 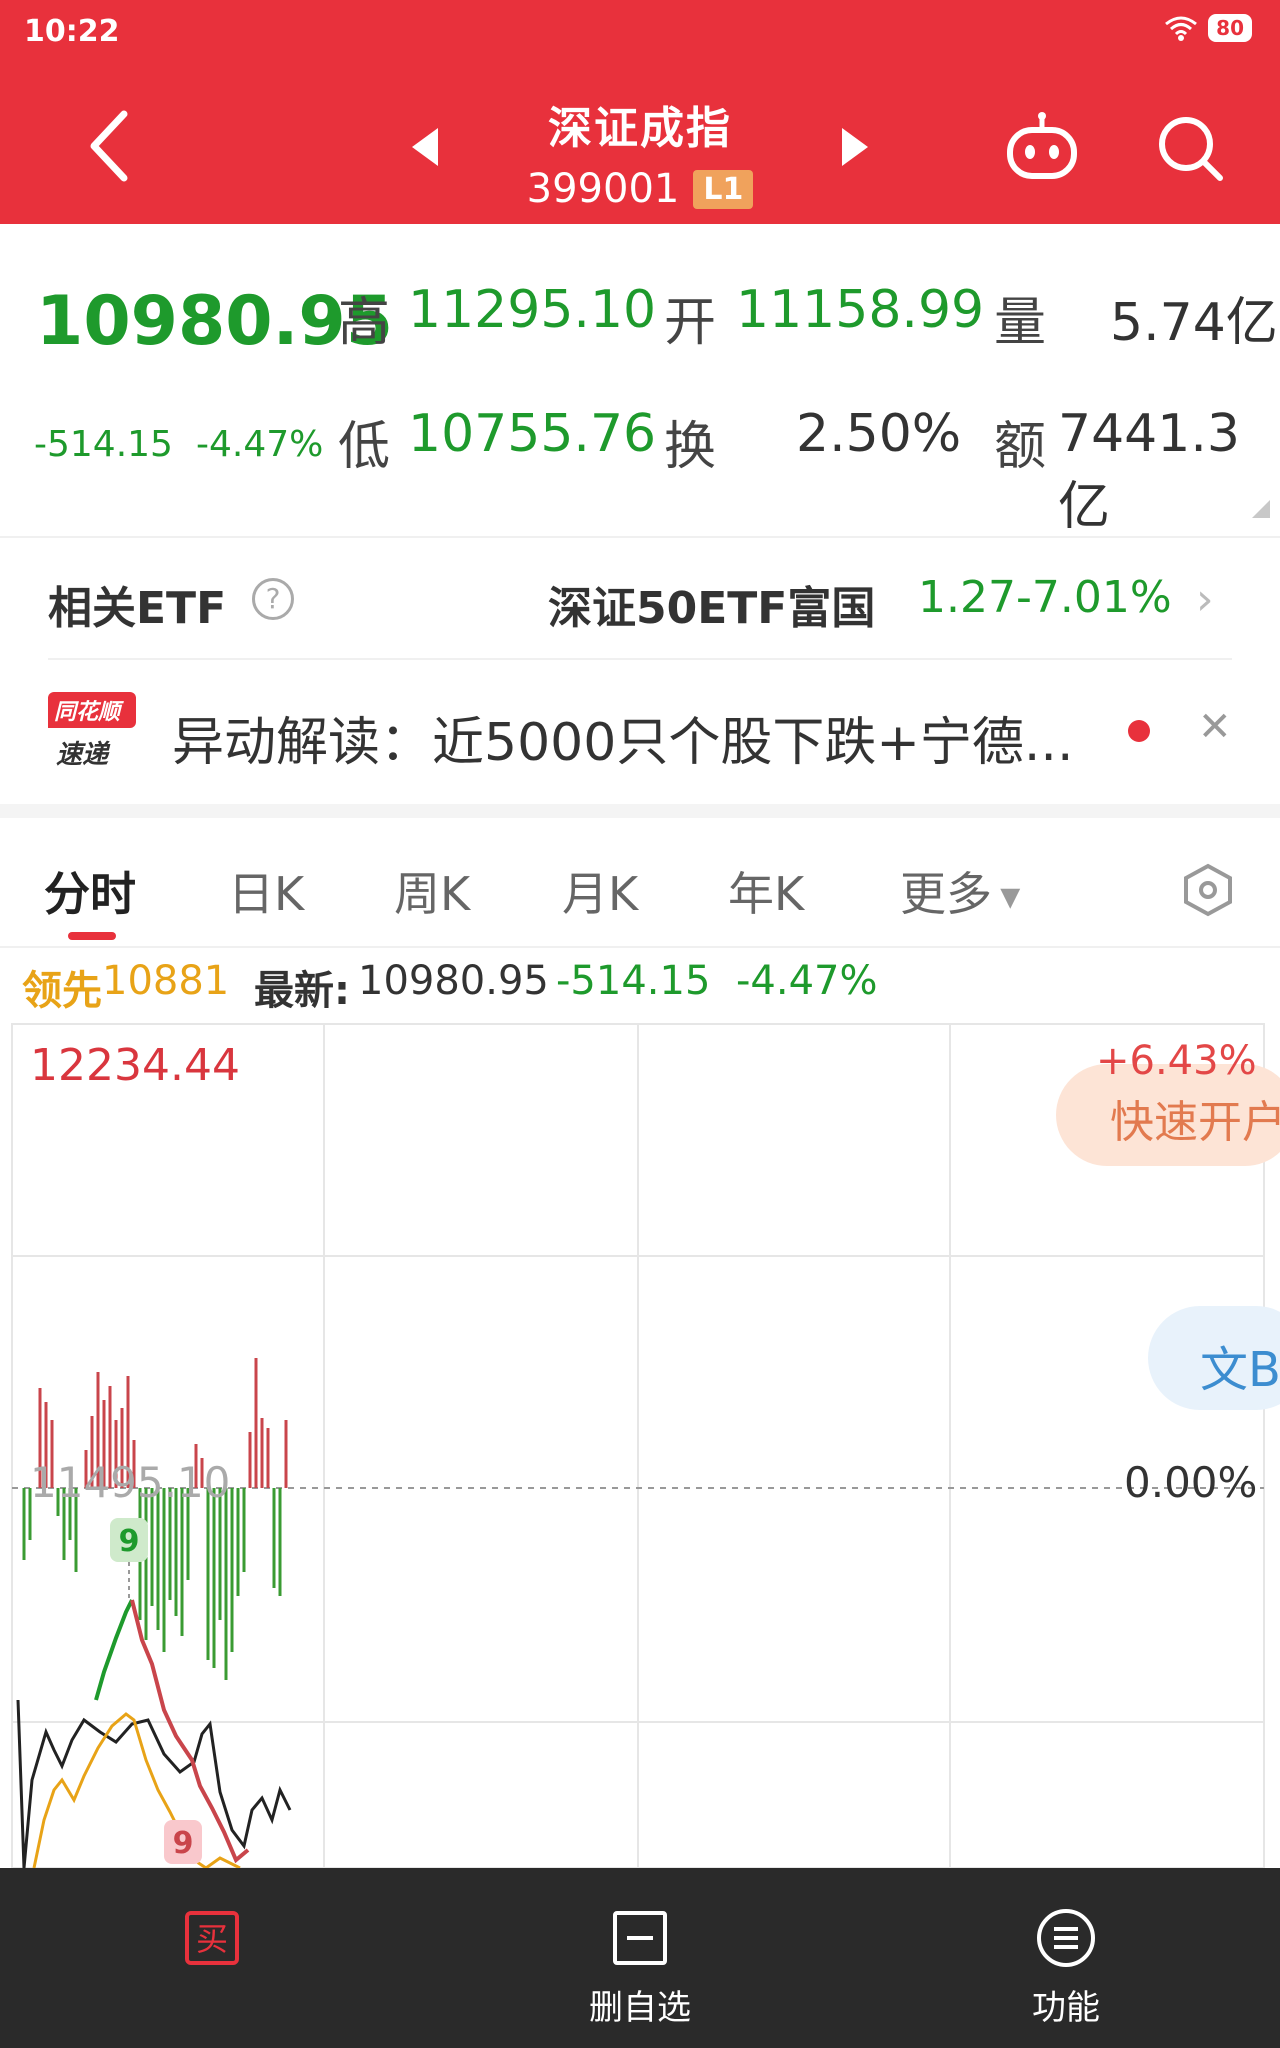 I want to click on low-label: 低, so click(x=364, y=447).